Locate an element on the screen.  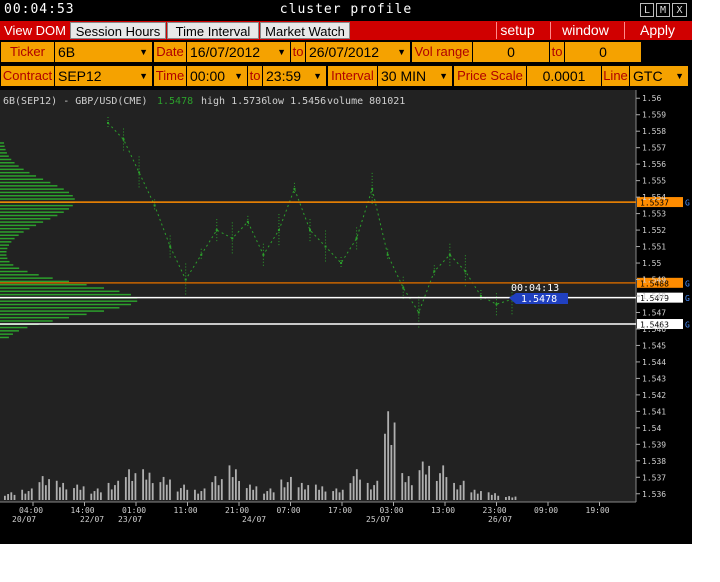
time-tick-label: 07:00 is located at coordinates (289, 510).